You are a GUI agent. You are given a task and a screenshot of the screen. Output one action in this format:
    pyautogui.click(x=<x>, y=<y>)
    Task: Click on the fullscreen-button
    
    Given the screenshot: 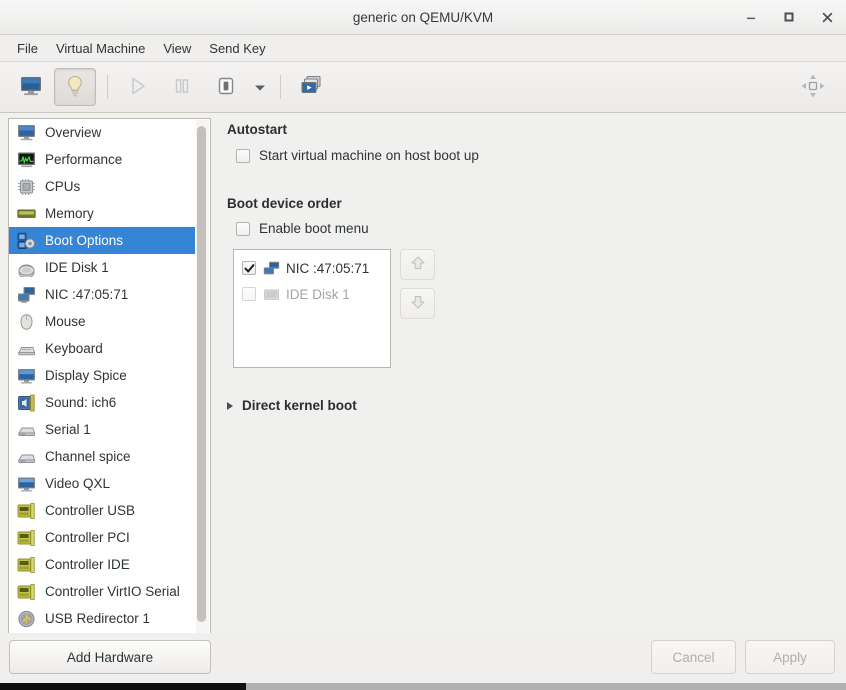 What is the action you would take?
    pyautogui.click(x=813, y=87)
    